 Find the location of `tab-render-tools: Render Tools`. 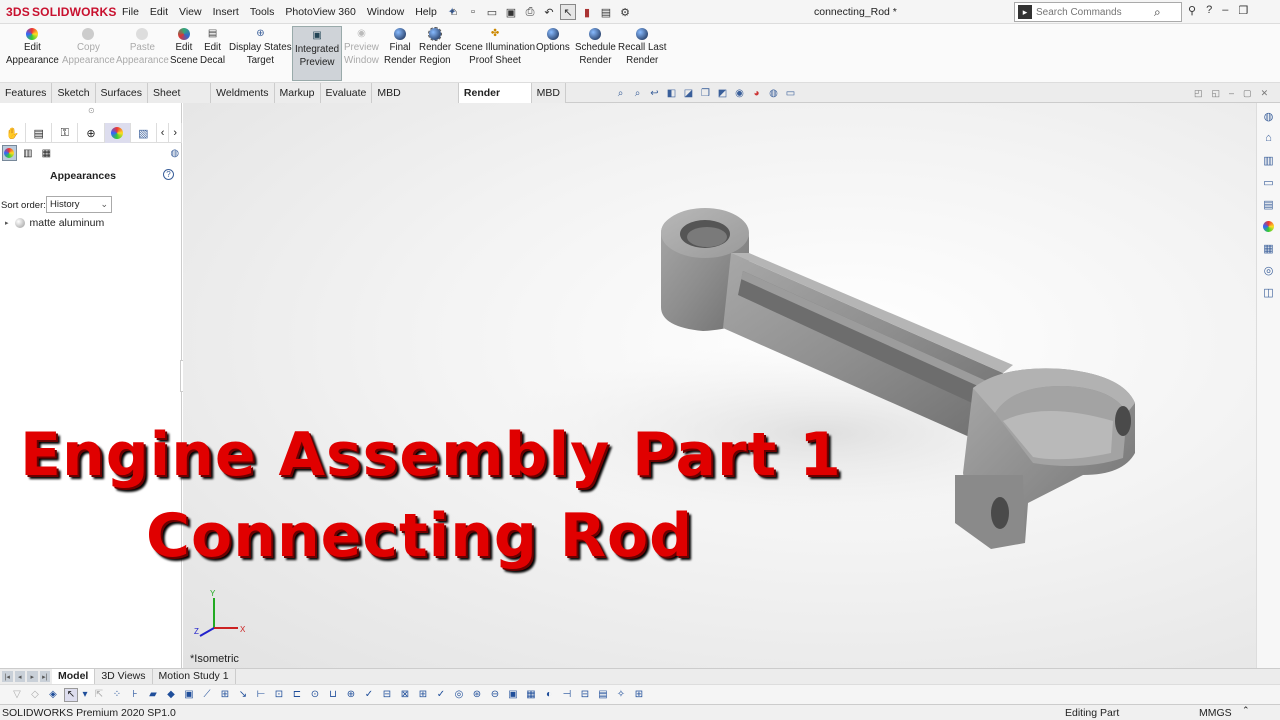

tab-render-tools: Render Tools is located at coordinates (495, 101).